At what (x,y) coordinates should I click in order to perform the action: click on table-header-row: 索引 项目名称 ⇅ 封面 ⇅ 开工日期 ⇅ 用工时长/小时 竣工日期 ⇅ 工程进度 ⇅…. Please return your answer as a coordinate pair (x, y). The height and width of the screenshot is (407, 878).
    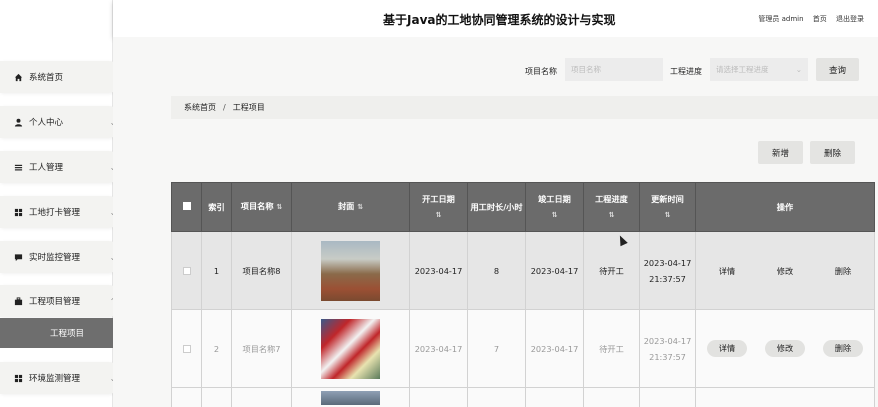
    Looking at the image, I should click on (523, 207).